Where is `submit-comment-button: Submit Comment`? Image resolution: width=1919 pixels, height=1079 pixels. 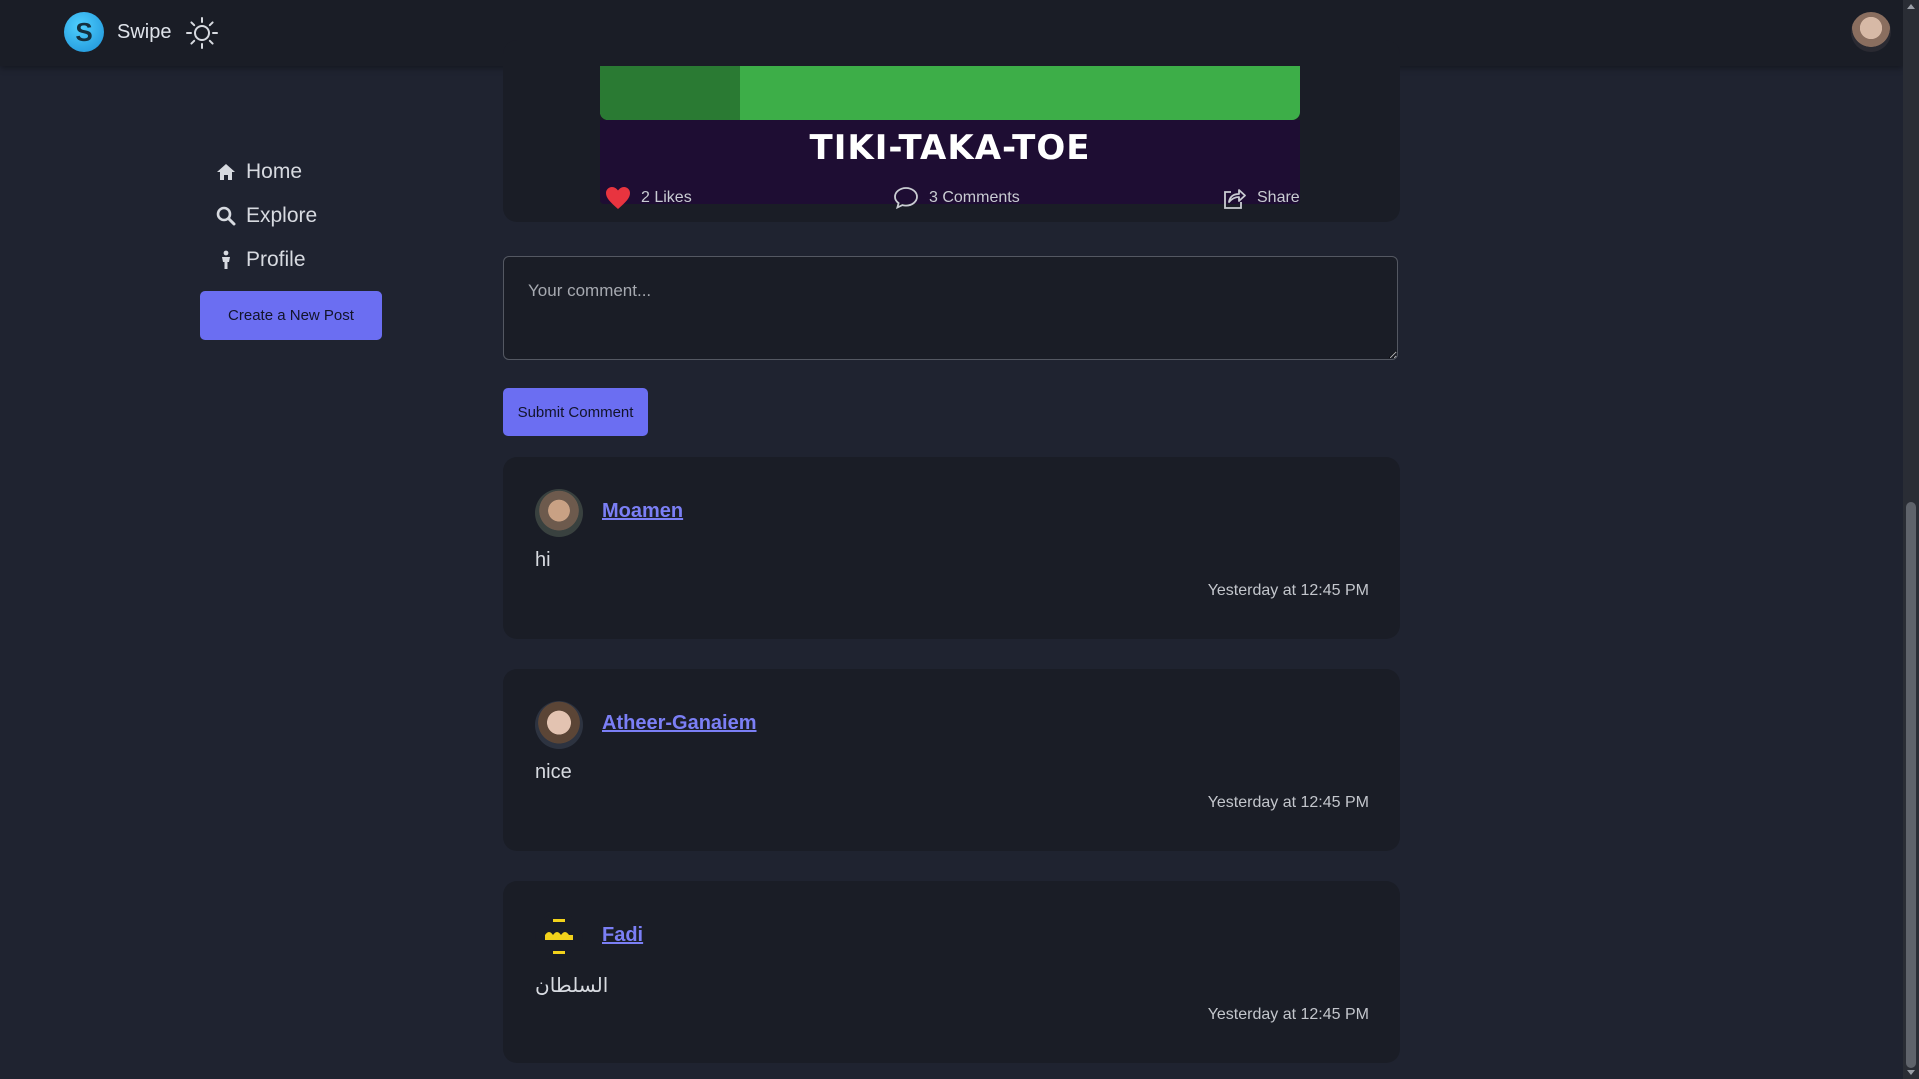
submit-comment-button: Submit Comment is located at coordinates (575, 412).